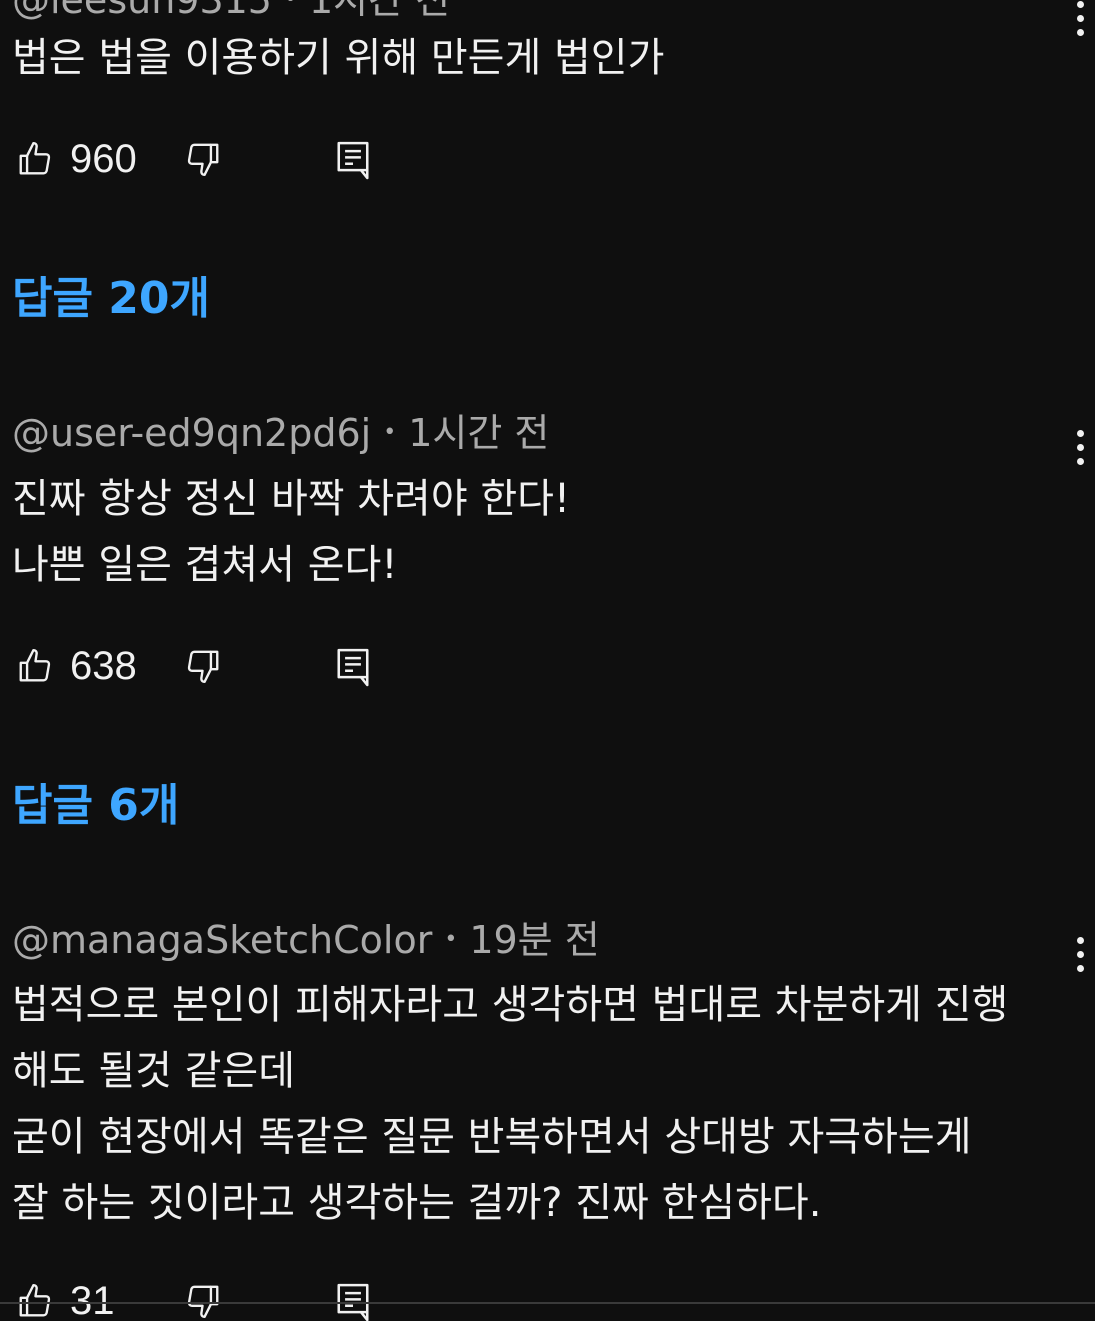 The image size is (1095, 1321). What do you see at coordinates (154, 1071) in the screenshot?
I see `comment-text-line: 해도 될것 같은데` at bounding box center [154, 1071].